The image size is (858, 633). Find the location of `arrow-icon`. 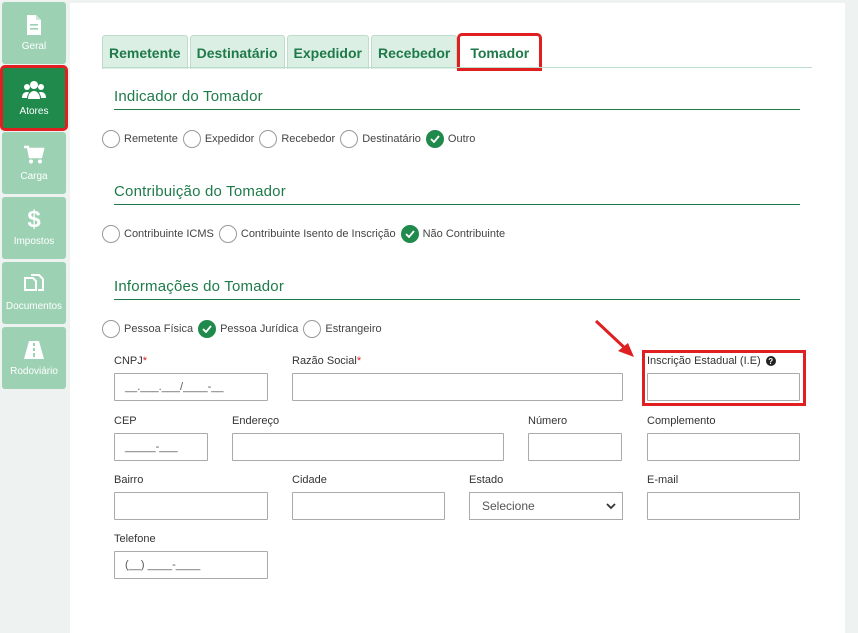

arrow-icon is located at coordinates (615, 341).